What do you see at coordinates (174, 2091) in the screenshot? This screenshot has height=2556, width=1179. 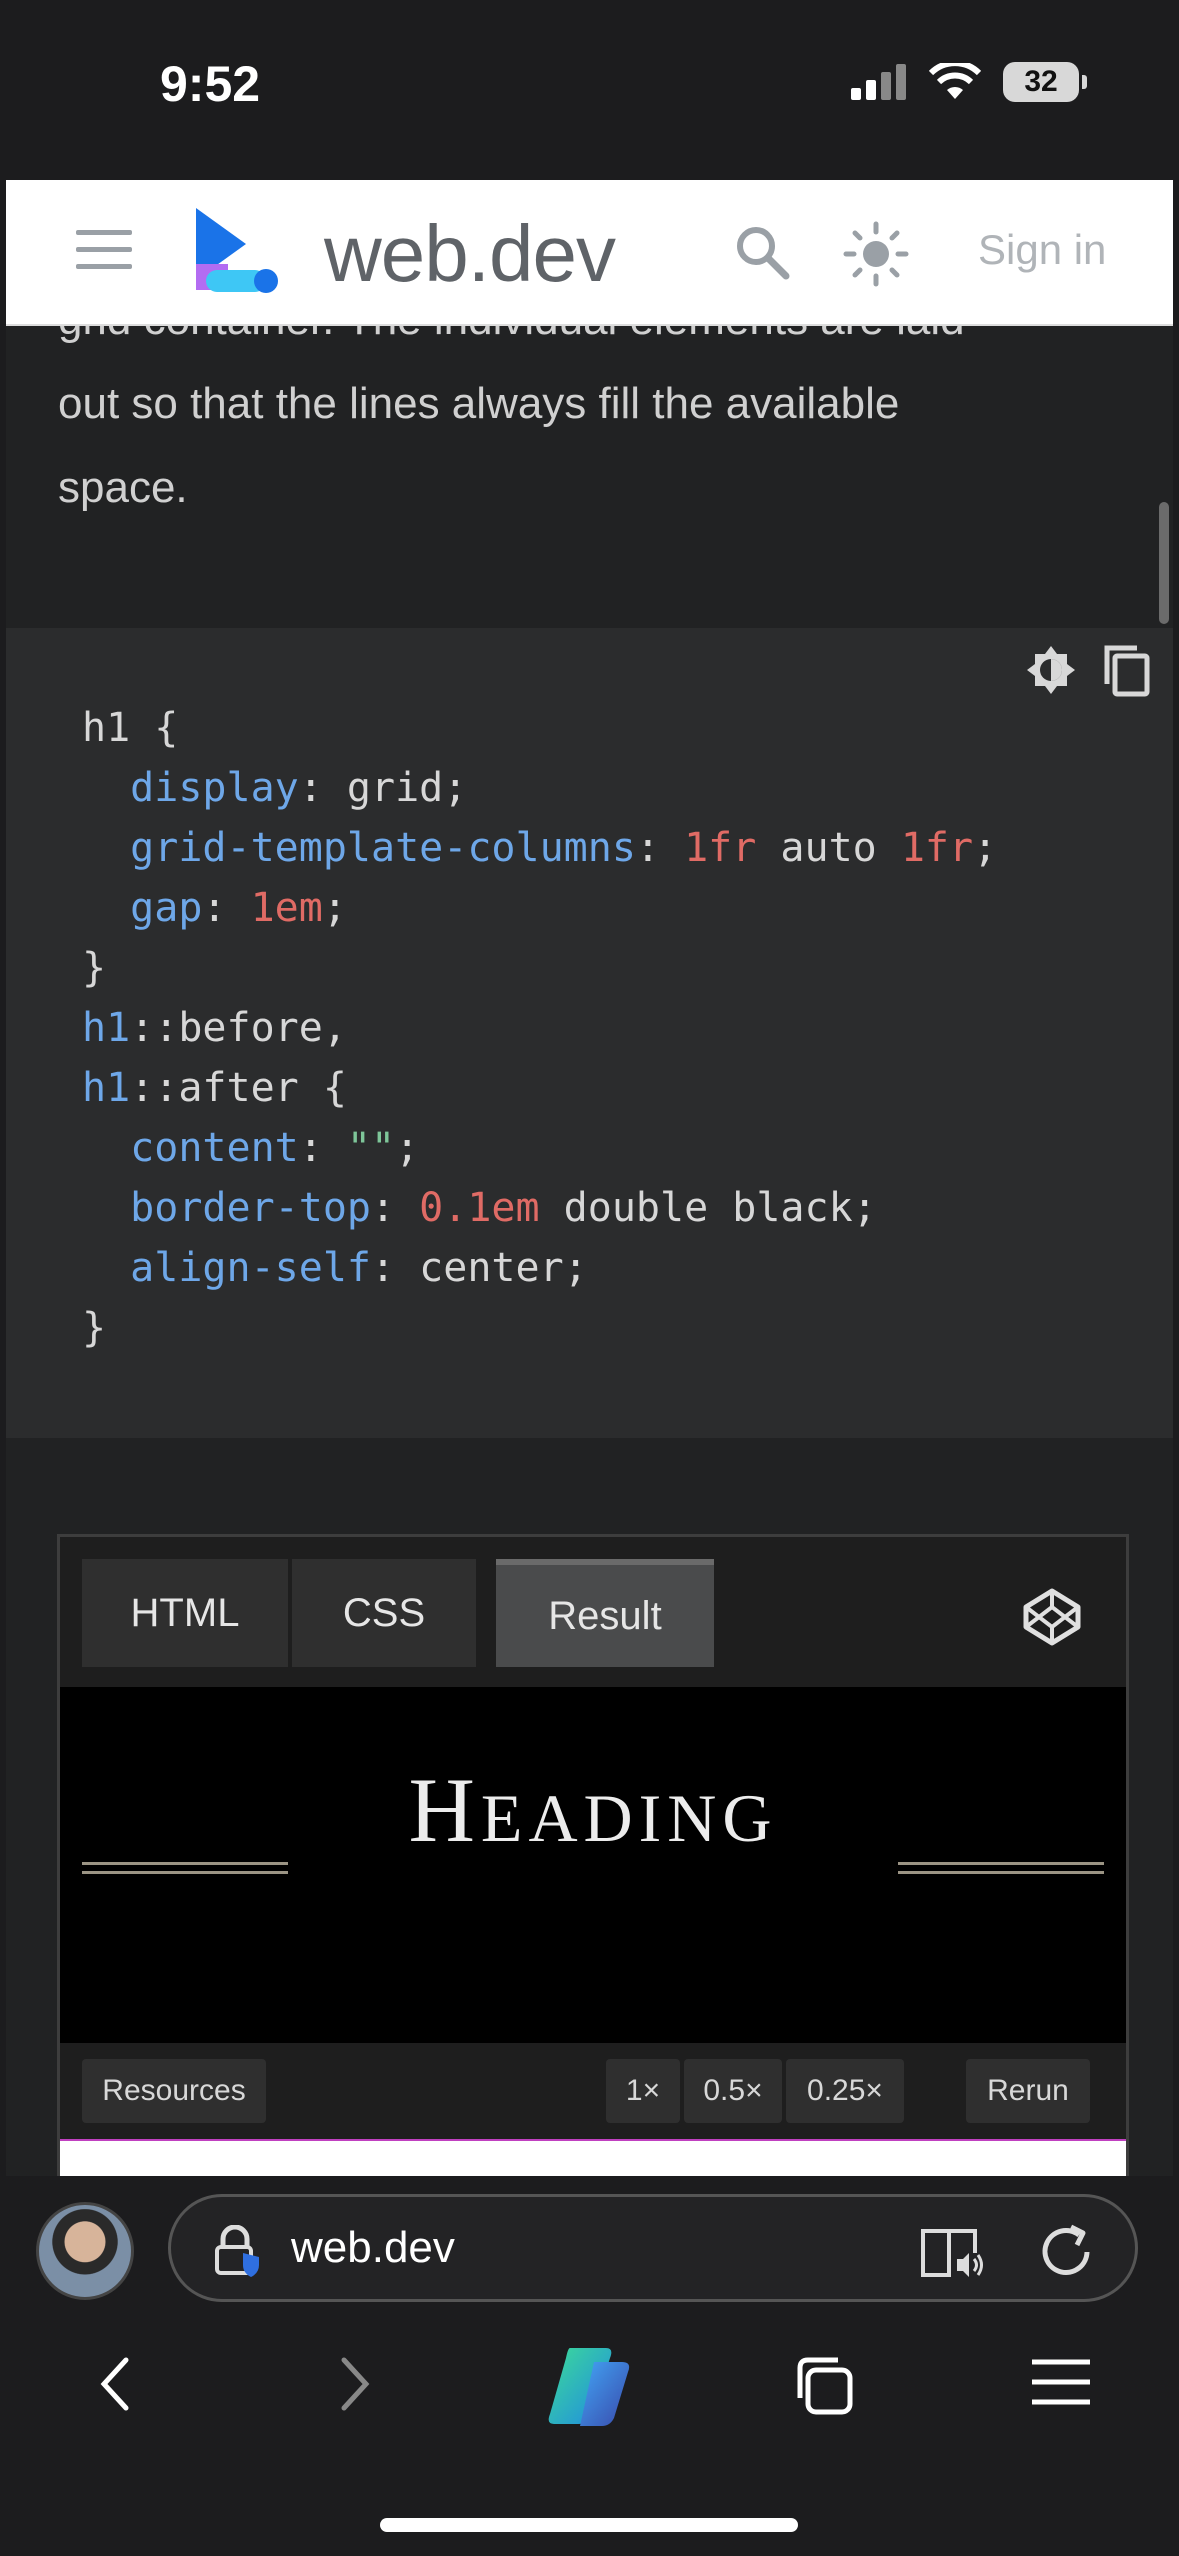 I see `resources-button: Resources` at bounding box center [174, 2091].